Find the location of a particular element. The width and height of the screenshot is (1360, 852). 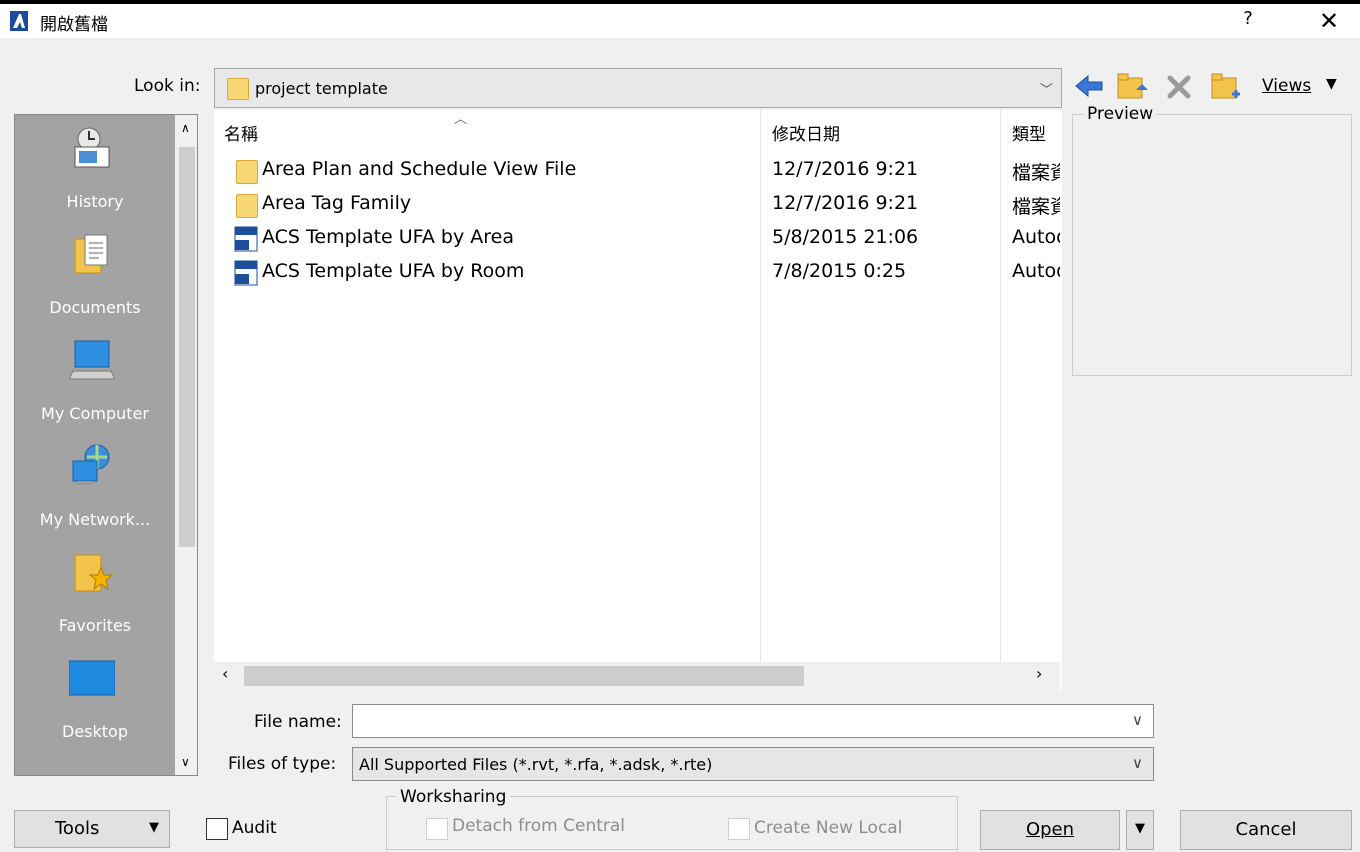

scroll-right-icon: › is located at coordinates (1039, 673).